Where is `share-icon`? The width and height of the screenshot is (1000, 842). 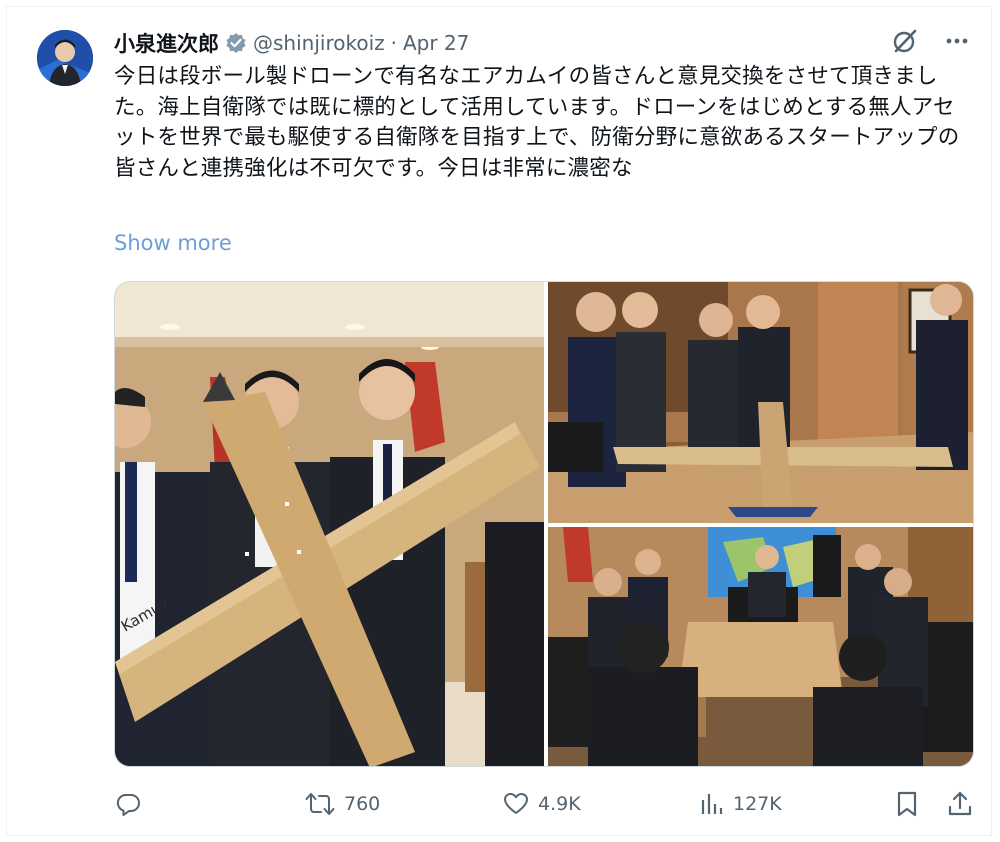 share-icon is located at coordinates (960, 804).